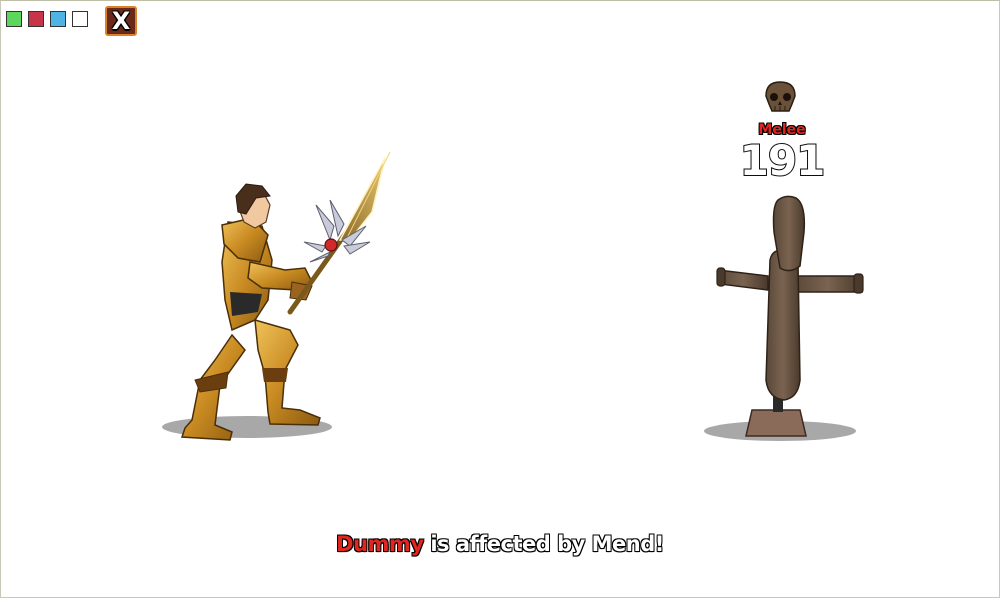 Image resolution: width=1000 pixels, height=598 pixels. I want to click on damage-number: 191, so click(783, 160).